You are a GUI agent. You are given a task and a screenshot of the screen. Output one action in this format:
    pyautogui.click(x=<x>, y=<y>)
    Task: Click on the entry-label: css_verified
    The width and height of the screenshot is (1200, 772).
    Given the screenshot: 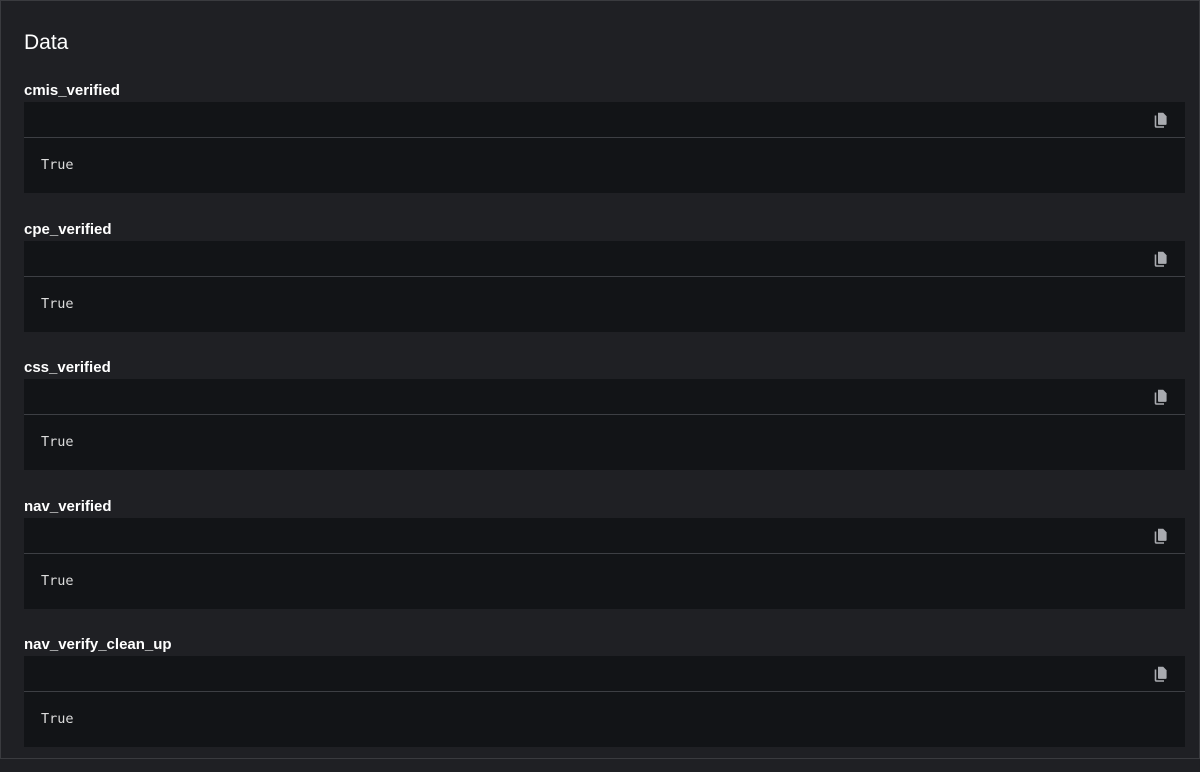 What is the action you would take?
    pyautogui.click(x=67, y=367)
    